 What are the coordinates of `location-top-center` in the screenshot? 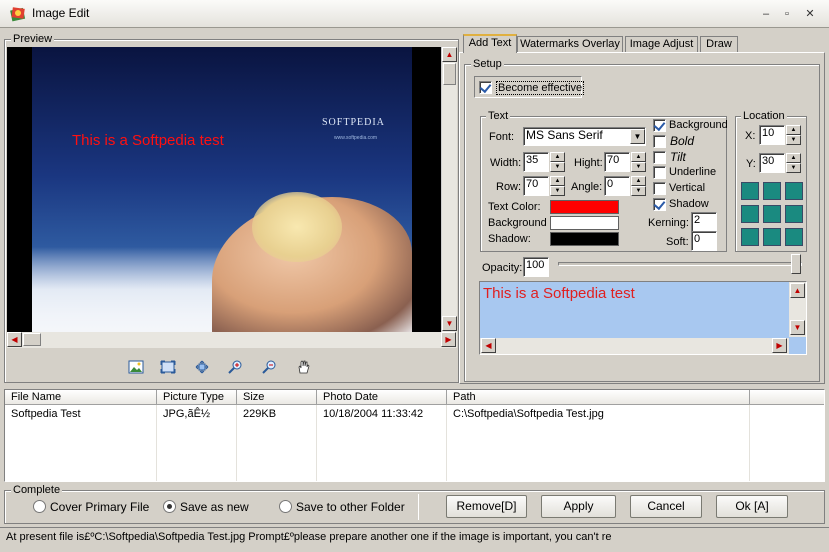 It's located at (772, 191).